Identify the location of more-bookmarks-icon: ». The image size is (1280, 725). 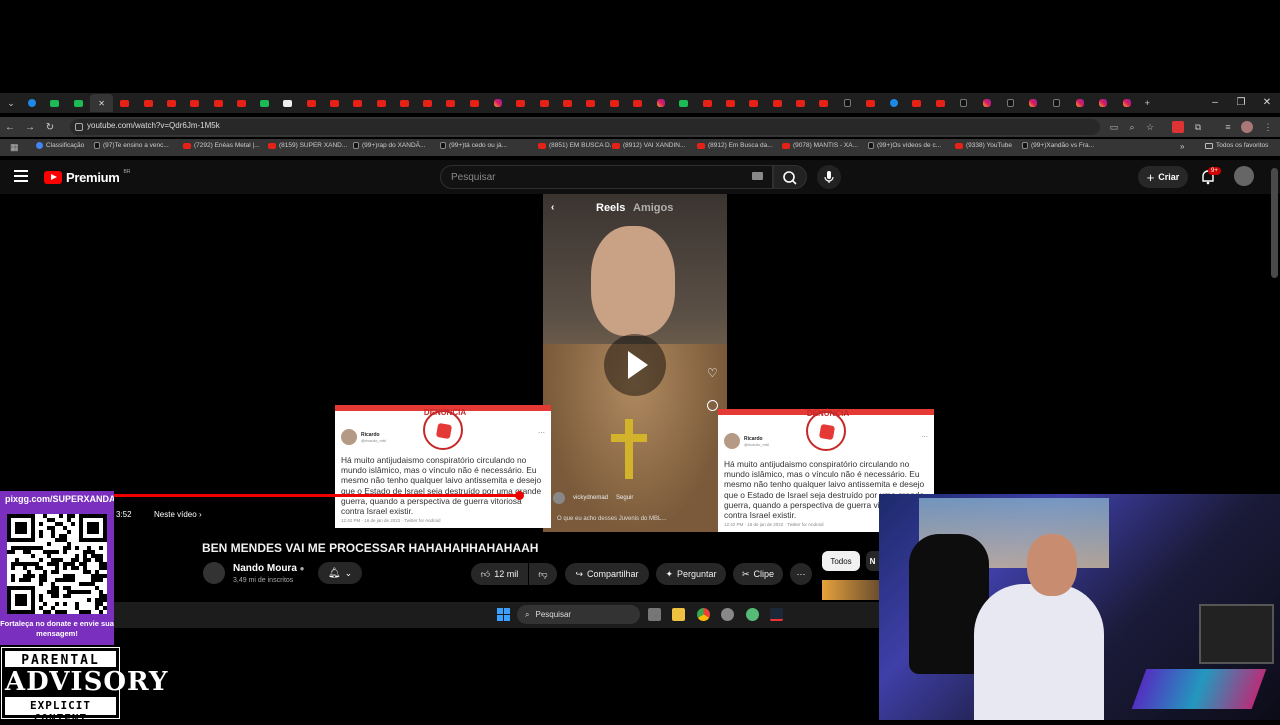
(1182, 146).